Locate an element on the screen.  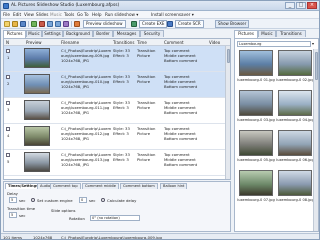
tab-background: Background is located at coordinates (78, 33).